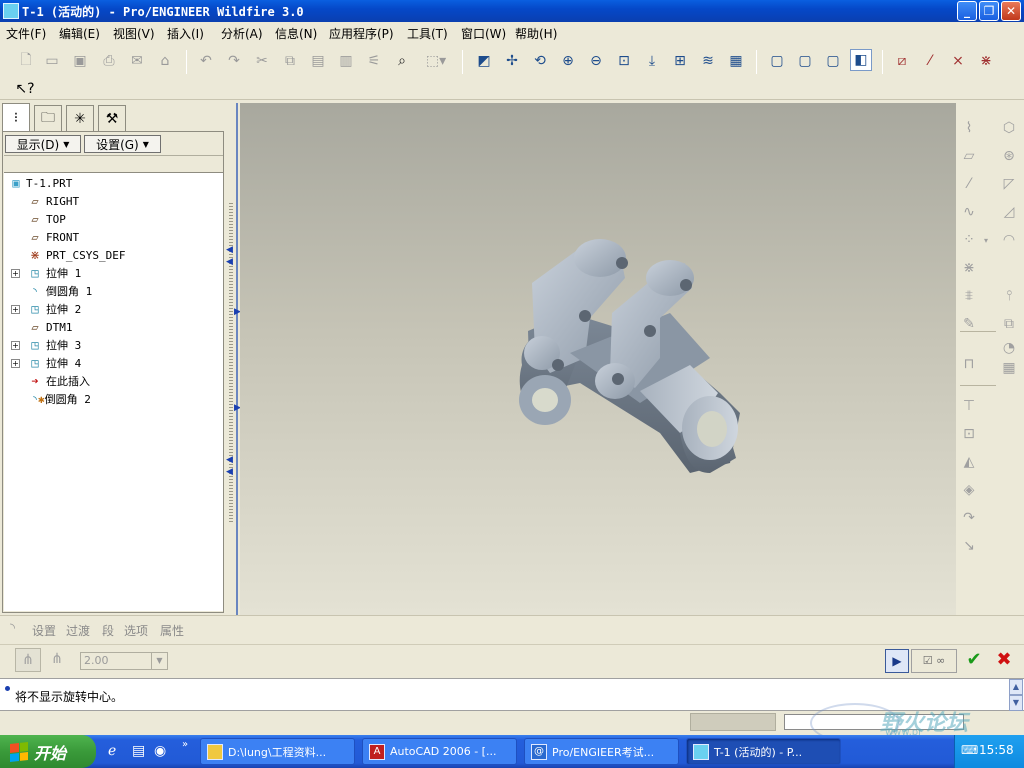 The width and height of the screenshot is (1024, 768). Describe the element at coordinates (969, 406) in the screenshot. I see `extrude-tool-icon: ⊤` at that location.